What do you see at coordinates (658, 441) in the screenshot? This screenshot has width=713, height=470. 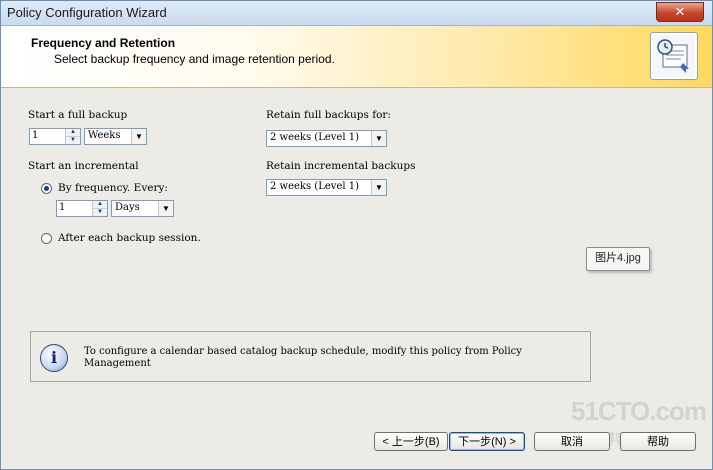 I see `help-button: 帮助` at bounding box center [658, 441].